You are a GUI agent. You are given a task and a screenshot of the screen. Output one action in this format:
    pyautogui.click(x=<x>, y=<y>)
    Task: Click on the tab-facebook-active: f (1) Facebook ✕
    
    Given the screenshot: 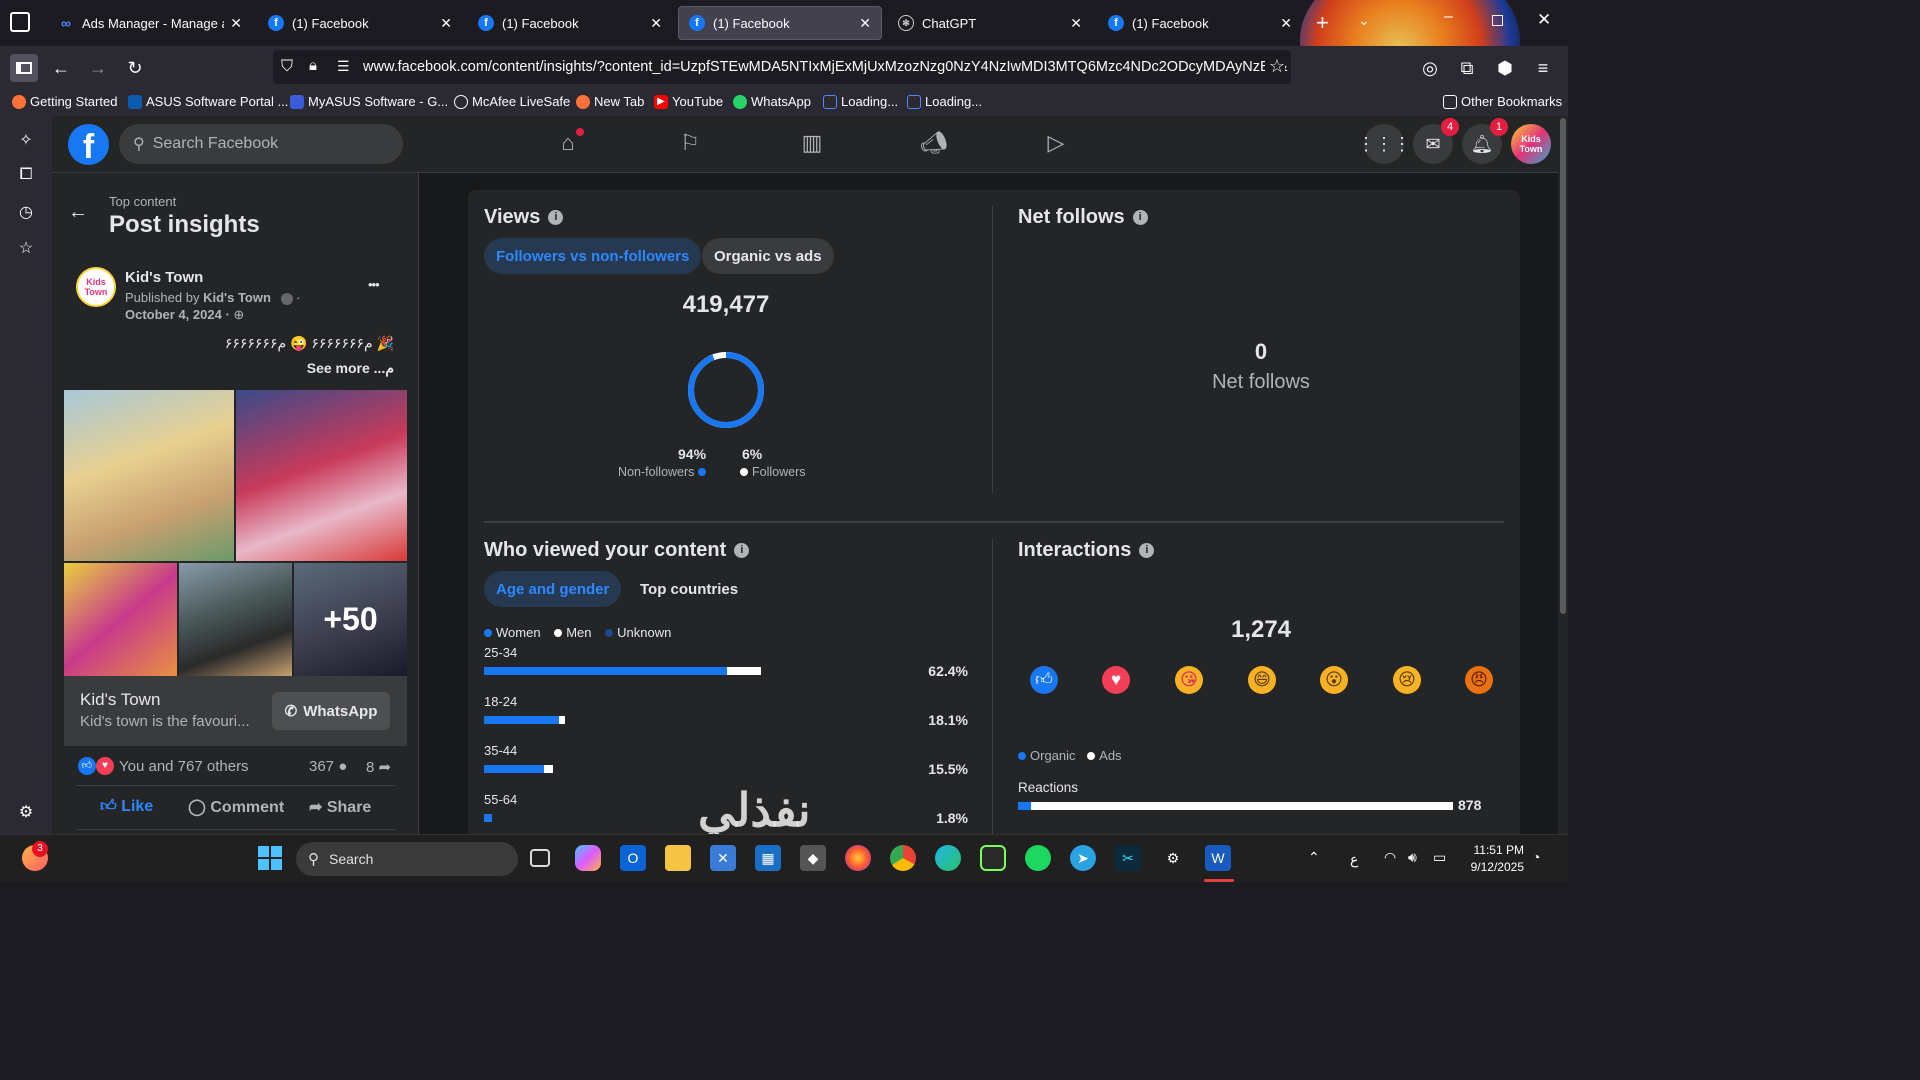 What is the action you would take?
    pyautogui.click(x=780, y=23)
    